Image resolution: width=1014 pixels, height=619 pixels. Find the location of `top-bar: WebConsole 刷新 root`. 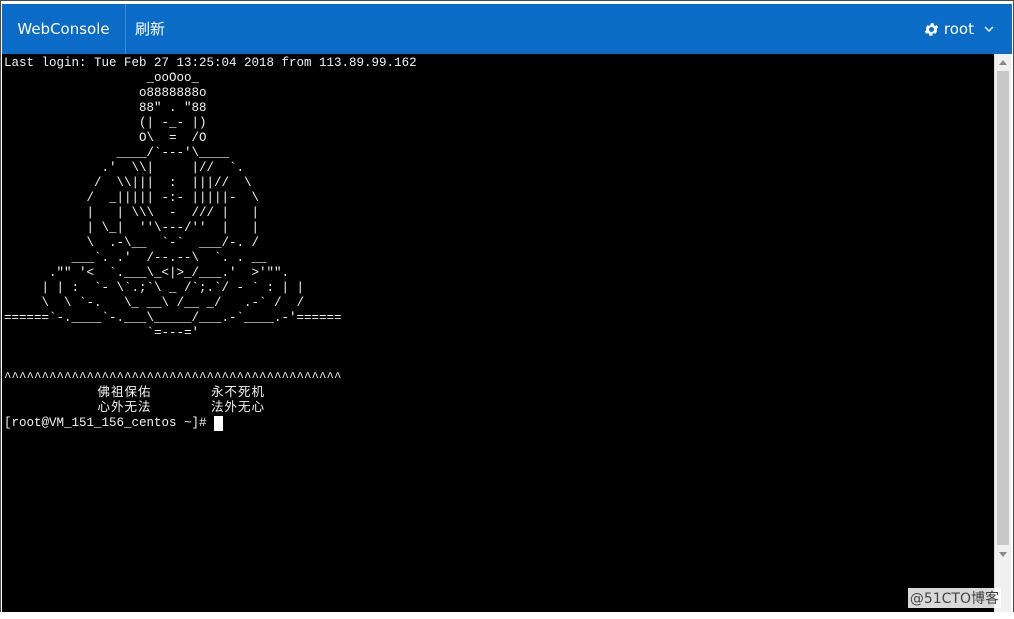

top-bar: WebConsole 刷新 root is located at coordinates (507, 29).